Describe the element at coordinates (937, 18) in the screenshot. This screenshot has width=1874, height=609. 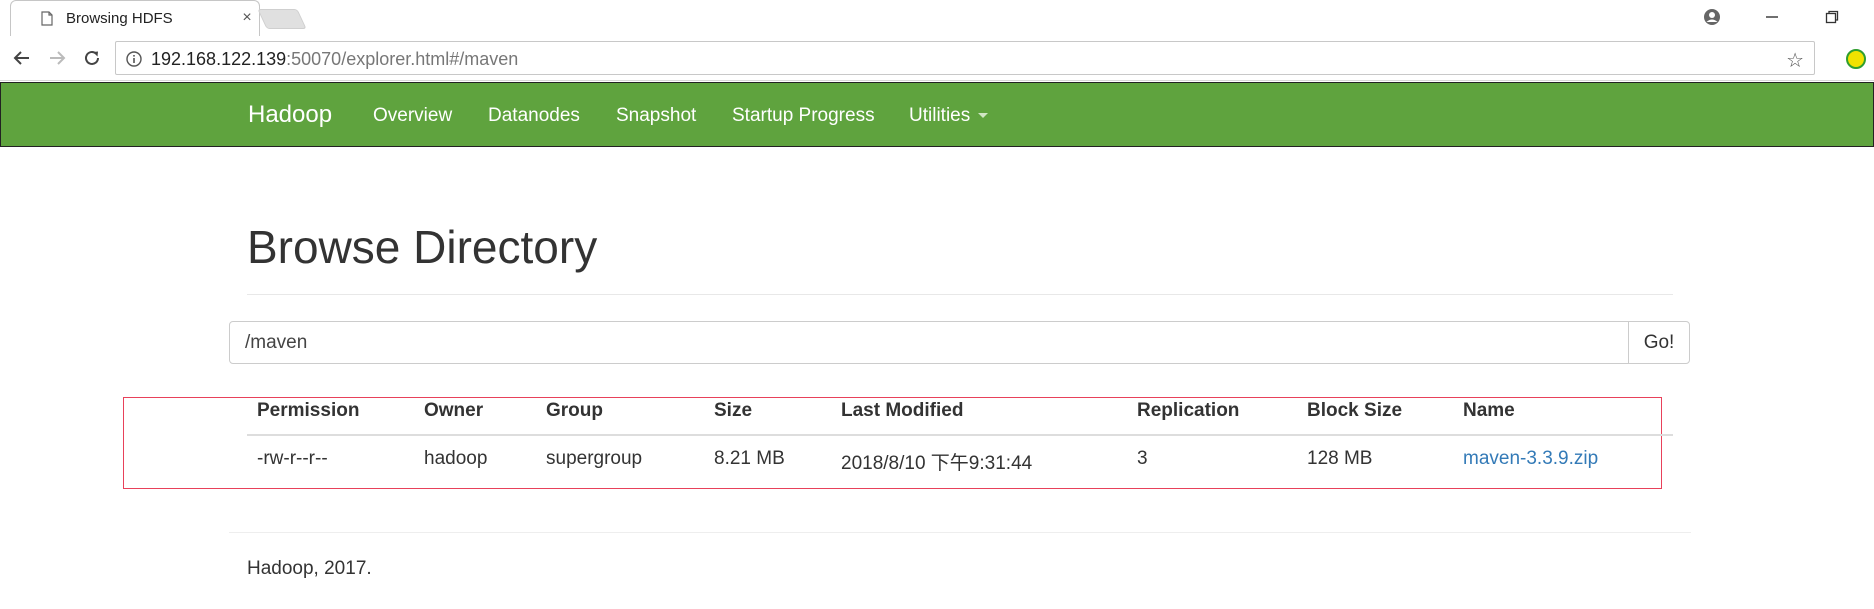
I see `browser-tab-bar: Browsing HDFS ×` at that location.